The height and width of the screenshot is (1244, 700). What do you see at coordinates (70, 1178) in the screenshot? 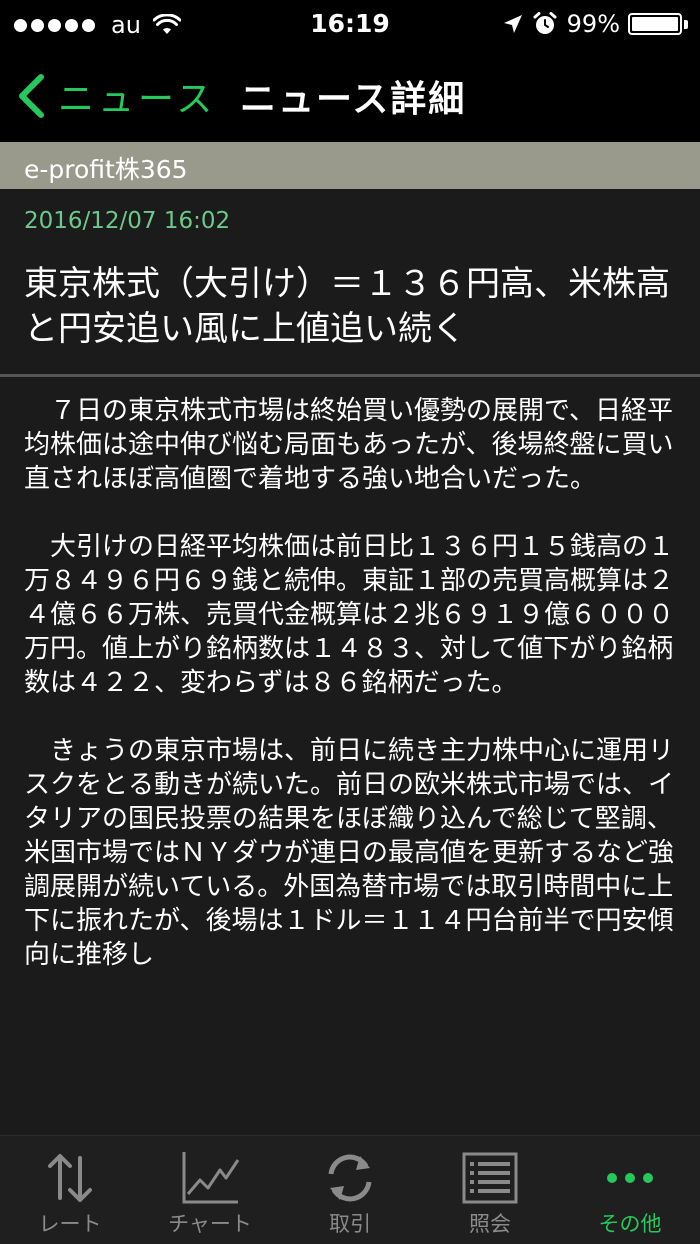
I see `rate-arrows-icon` at bounding box center [70, 1178].